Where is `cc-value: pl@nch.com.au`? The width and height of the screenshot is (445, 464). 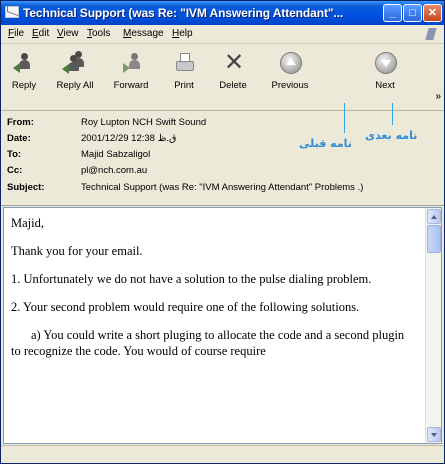 cc-value: pl@nch.com.au is located at coordinates (114, 170).